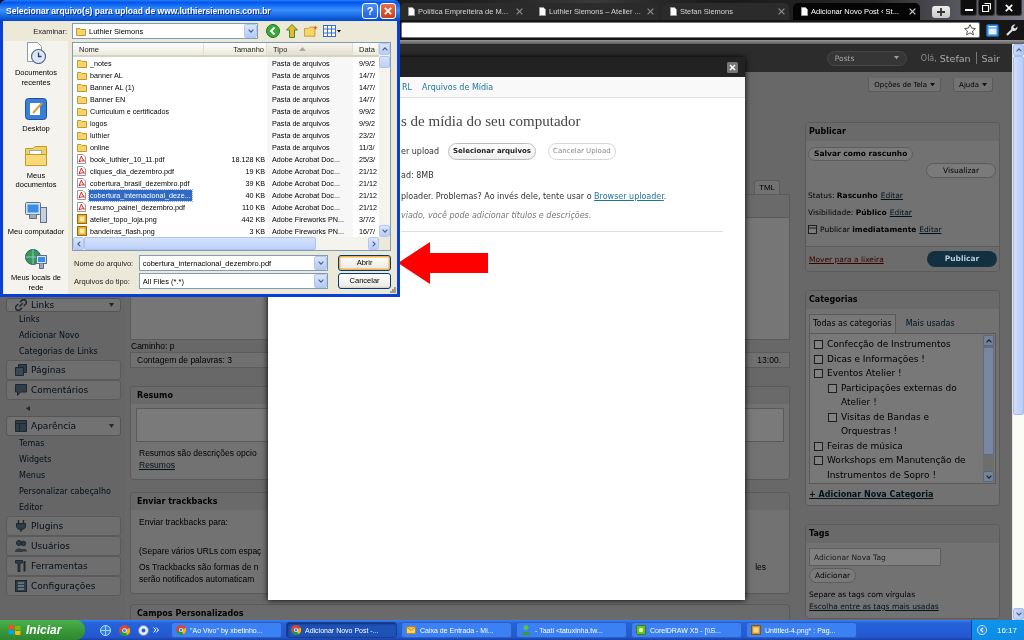 The height and width of the screenshot is (640, 1024). I want to click on category-label: Feiras de música, so click(865, 446).